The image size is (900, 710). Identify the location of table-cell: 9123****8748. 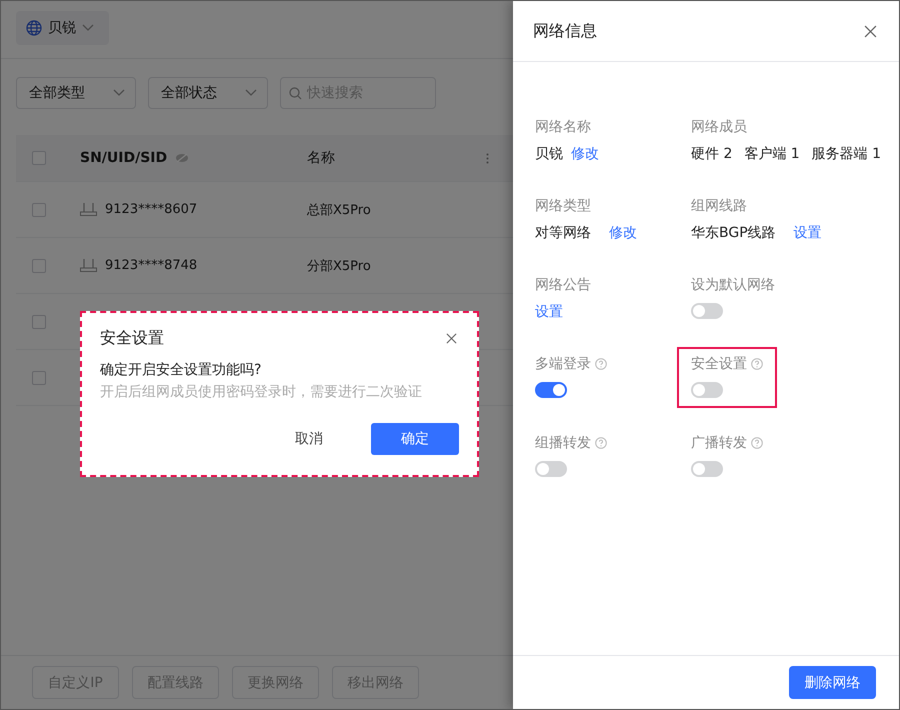
(151, 265).